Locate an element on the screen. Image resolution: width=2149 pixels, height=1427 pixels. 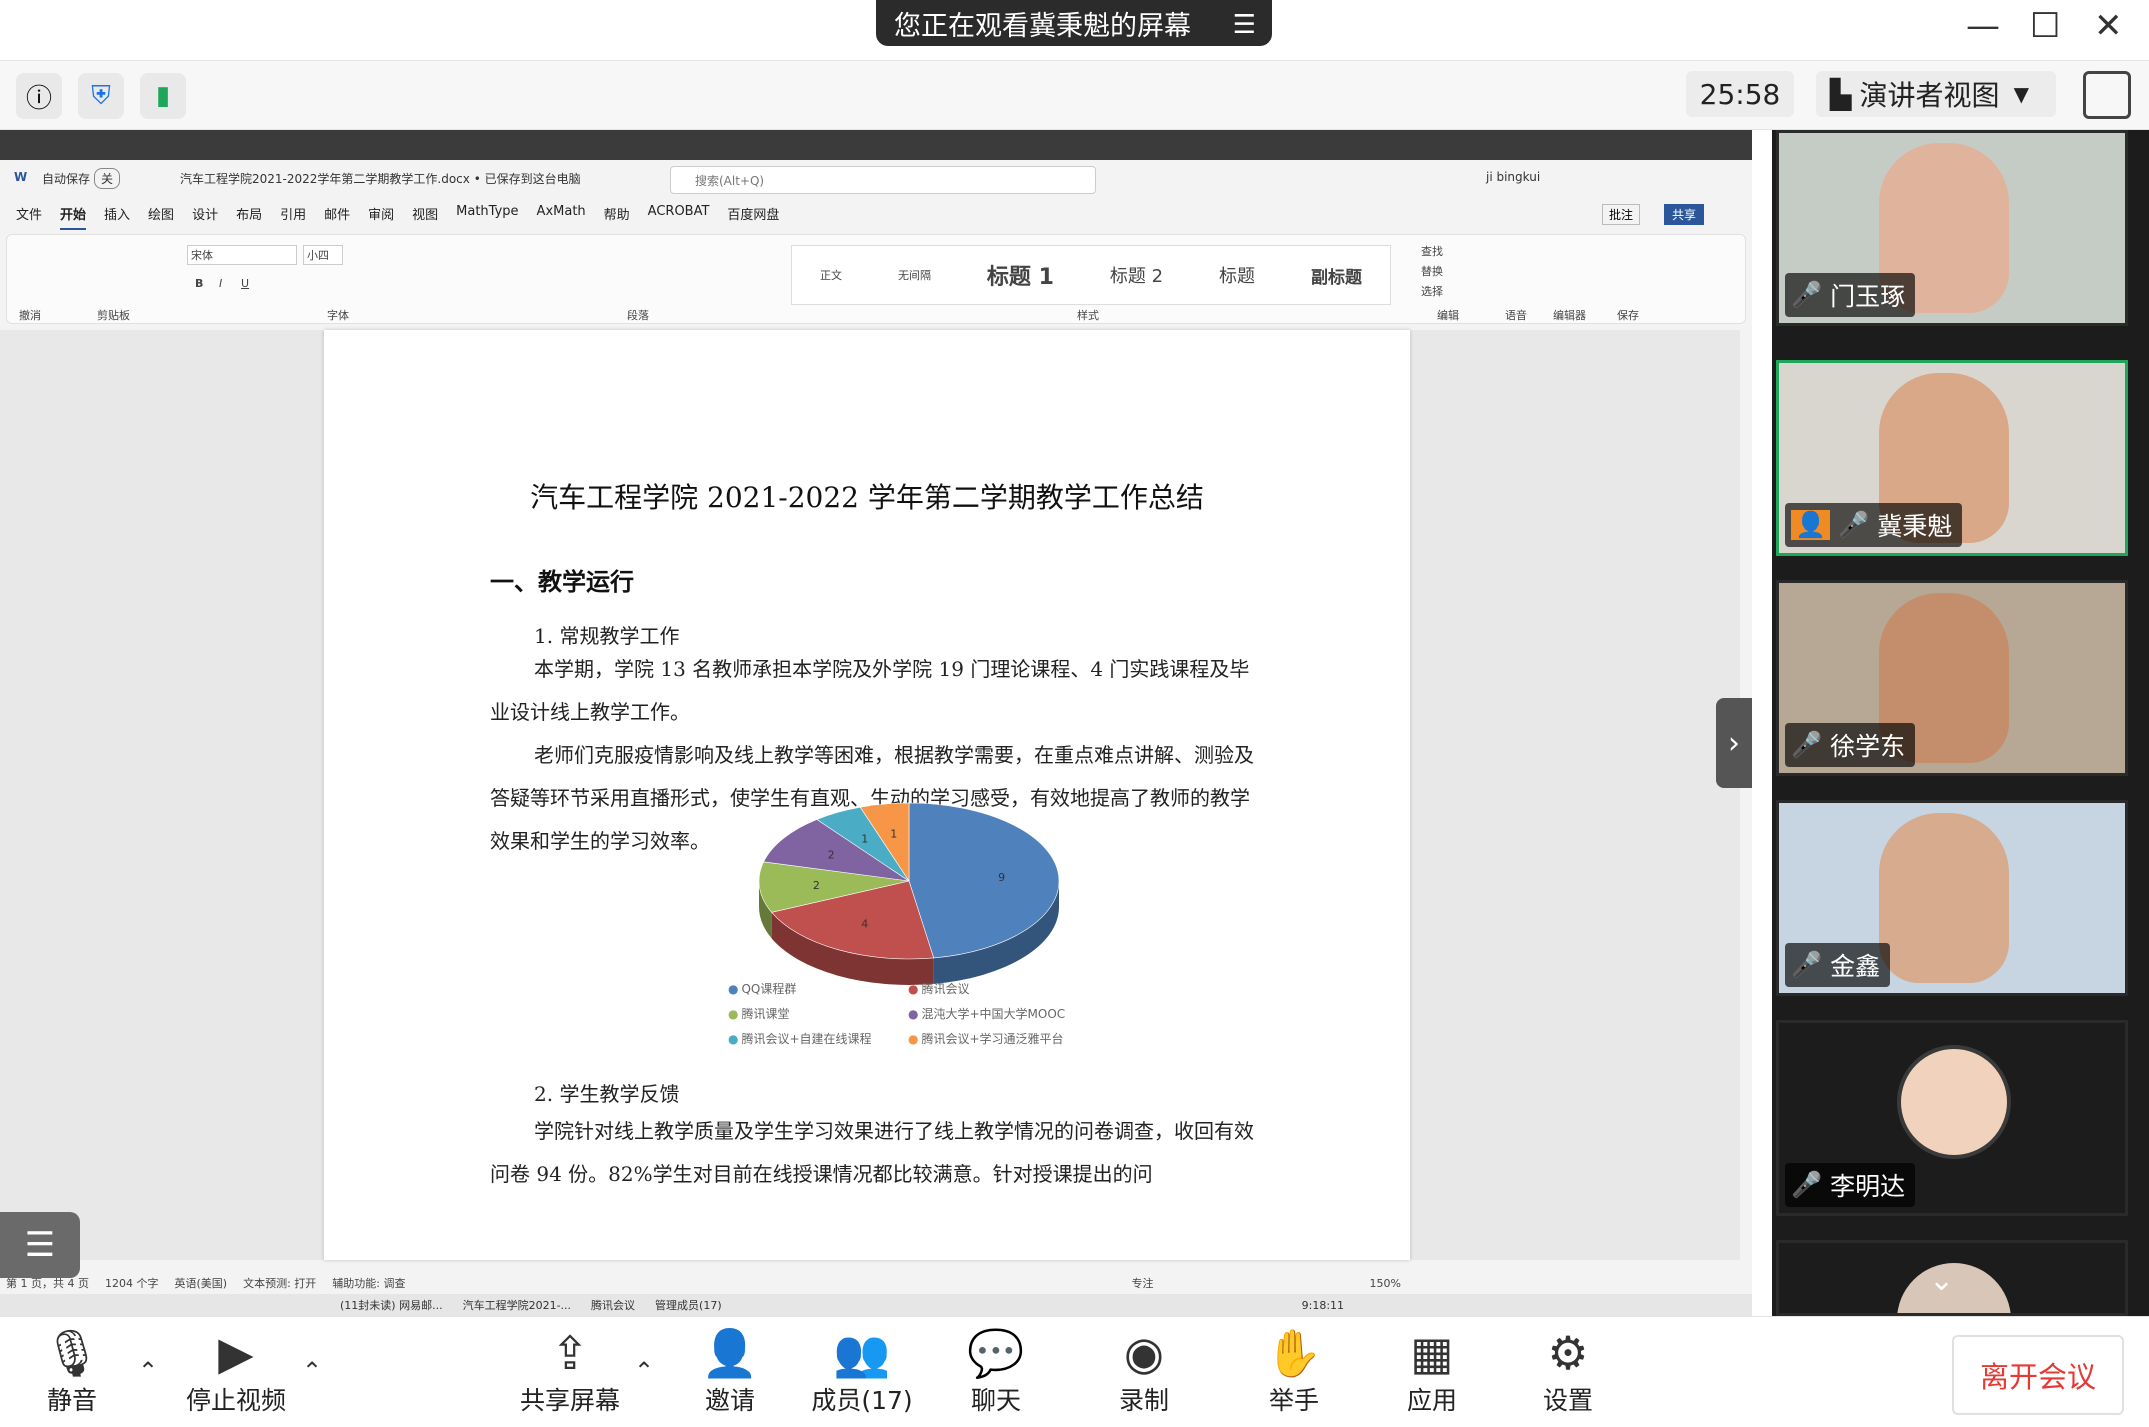
focus-button: 专注 is located at coordinates (1142, 1283).